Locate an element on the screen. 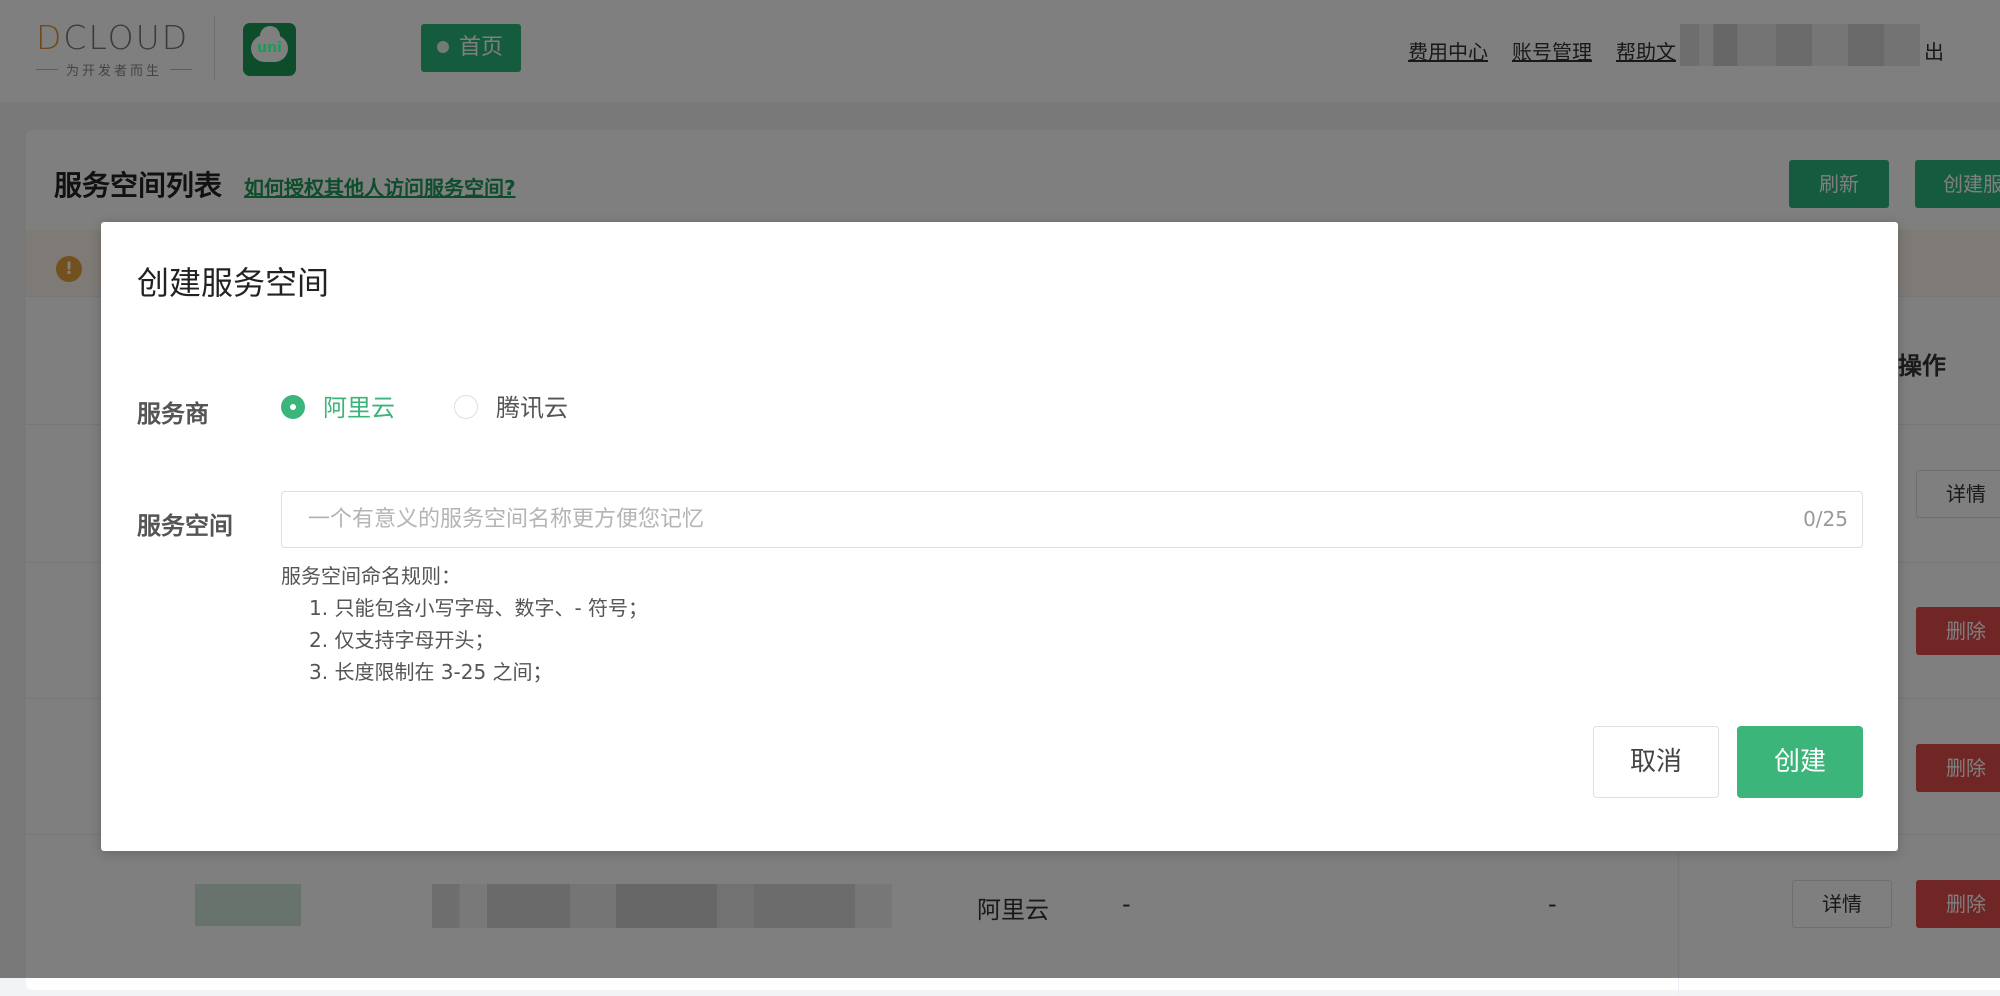 This screenshot has height=996, width=2000. radio-aliyun: 阿里云 is located at coordinates (346, 408).